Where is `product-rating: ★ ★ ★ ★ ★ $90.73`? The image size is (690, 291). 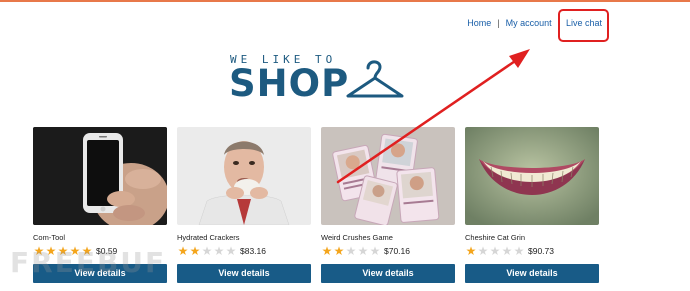
product-rating: ★ ★ ★ ★ ★ $90.73 is located at coordinates (509, 251).